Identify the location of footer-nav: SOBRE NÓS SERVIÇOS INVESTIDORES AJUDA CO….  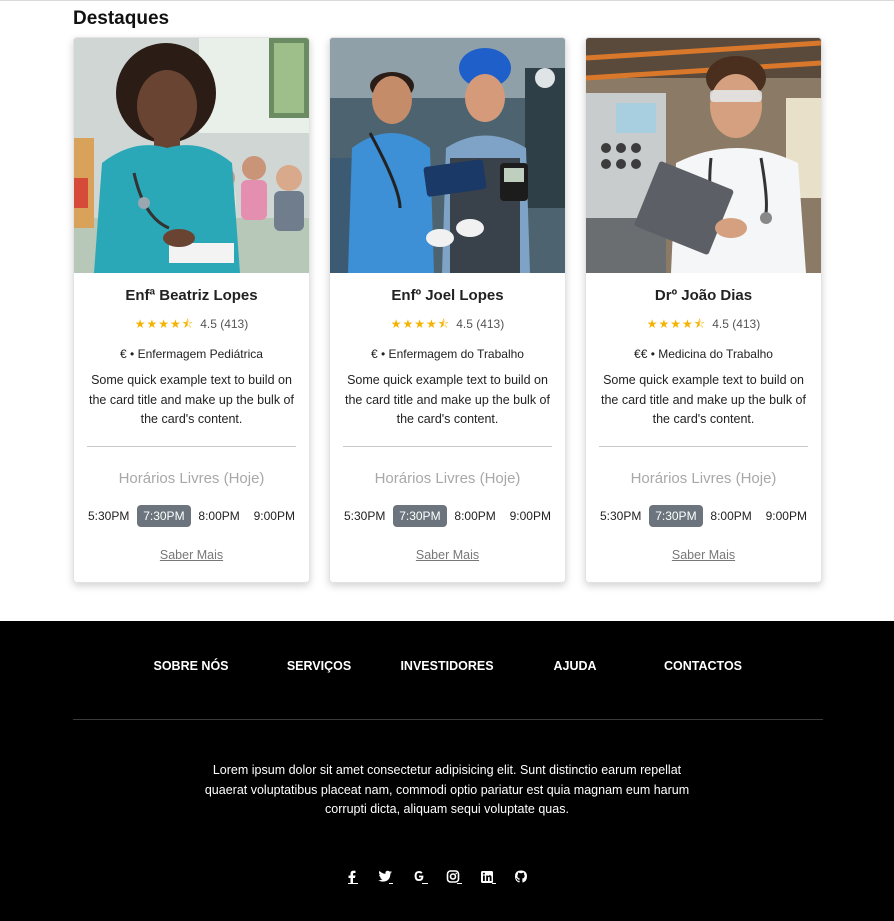
(447, 669).